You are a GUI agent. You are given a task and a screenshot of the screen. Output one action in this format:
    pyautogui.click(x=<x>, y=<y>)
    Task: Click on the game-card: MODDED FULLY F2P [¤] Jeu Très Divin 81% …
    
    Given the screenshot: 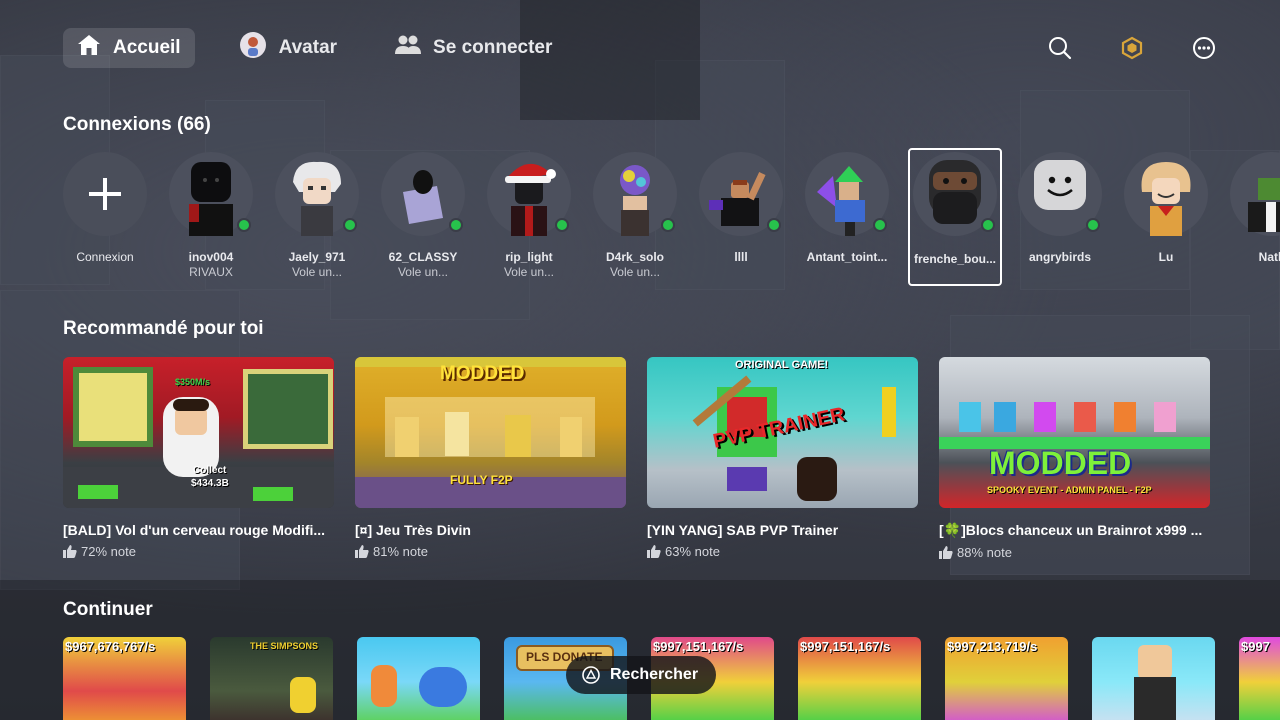 What is the action you would take?
    pyautogui.click(x=490, y=458)
    